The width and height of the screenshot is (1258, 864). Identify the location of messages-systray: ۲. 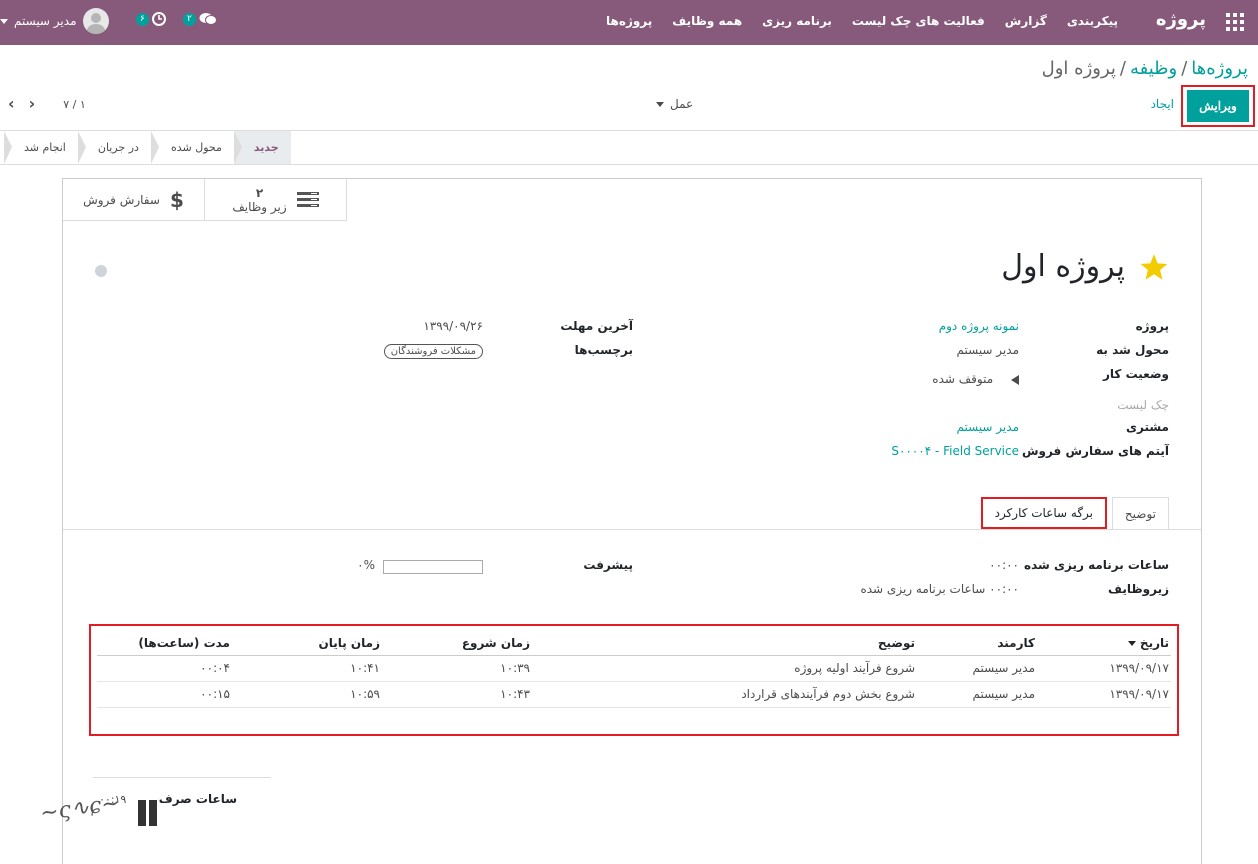
(200, 19).